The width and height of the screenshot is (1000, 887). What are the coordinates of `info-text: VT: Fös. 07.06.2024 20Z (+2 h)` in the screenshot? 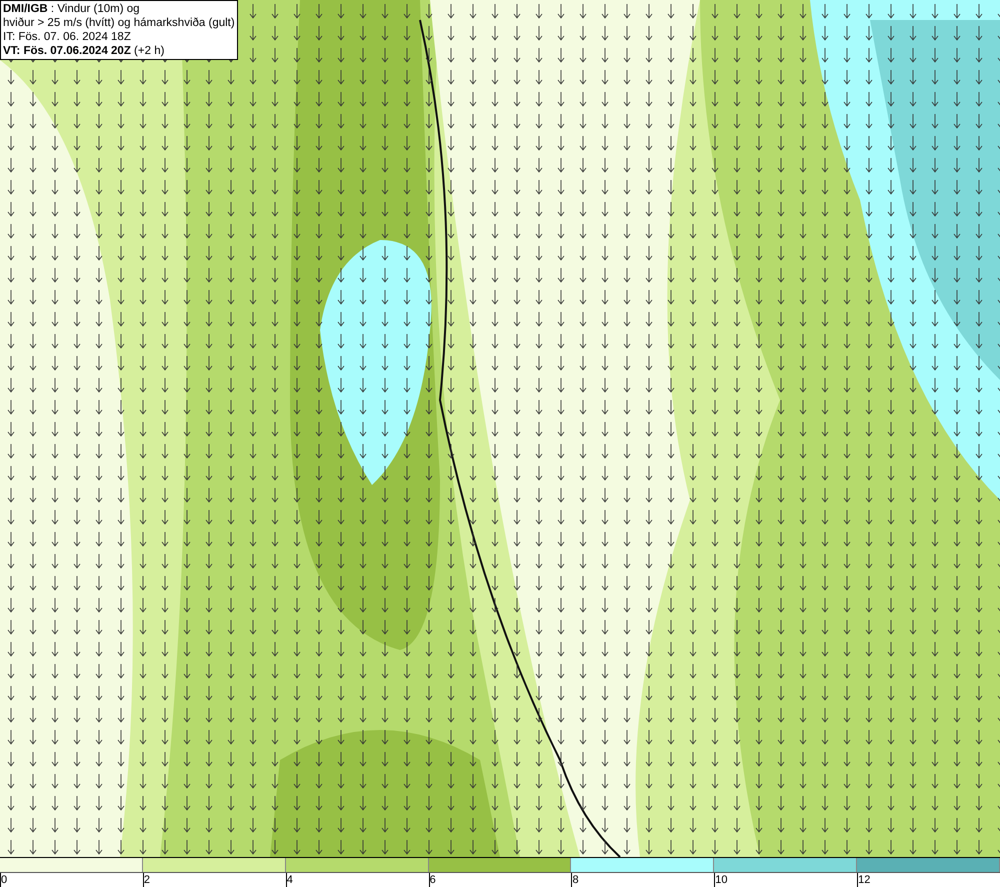 It's located at (84, 51).